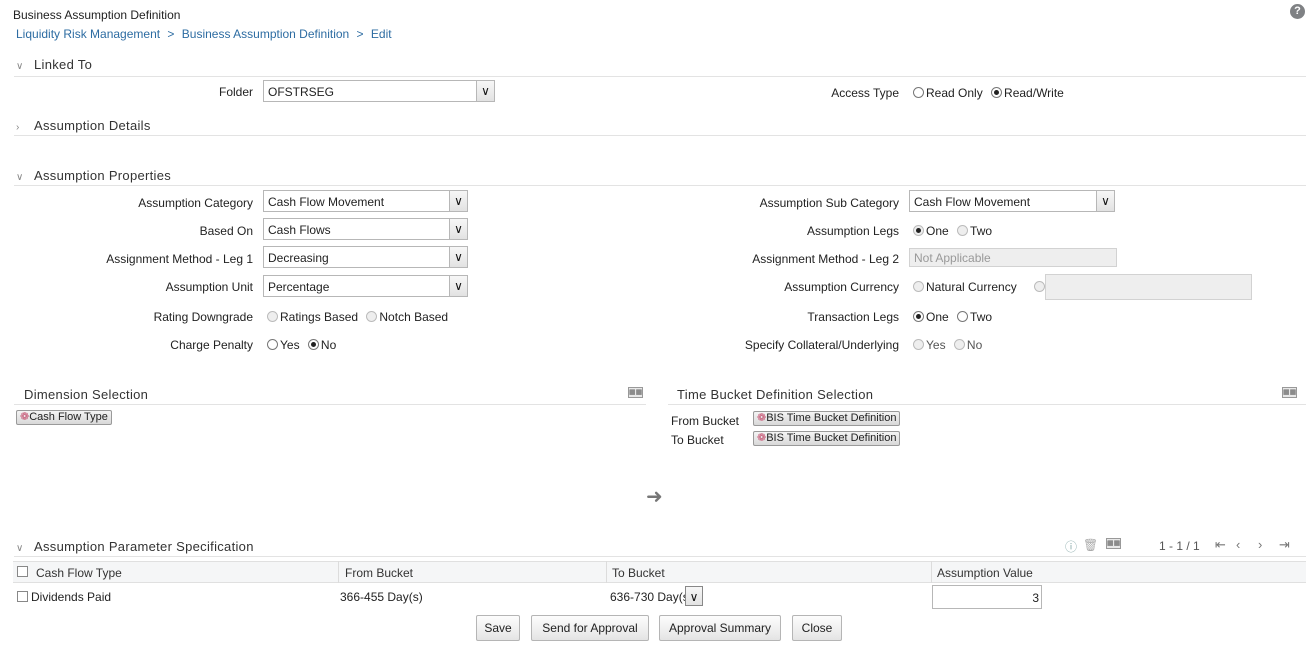 The height and width of the screenshot is (648, 1306). What do you see at coordinates (987, 597) in the screenshot?
I see `assumption-value-input: 3` at bounding box center [987, 597].